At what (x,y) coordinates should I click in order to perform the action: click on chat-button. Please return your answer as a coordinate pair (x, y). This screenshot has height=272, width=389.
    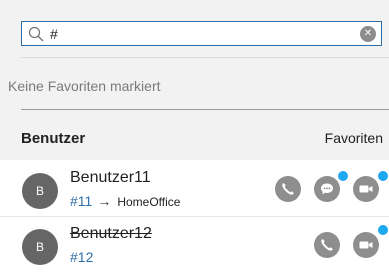
    Looking at the image, I should click on (327, 189).